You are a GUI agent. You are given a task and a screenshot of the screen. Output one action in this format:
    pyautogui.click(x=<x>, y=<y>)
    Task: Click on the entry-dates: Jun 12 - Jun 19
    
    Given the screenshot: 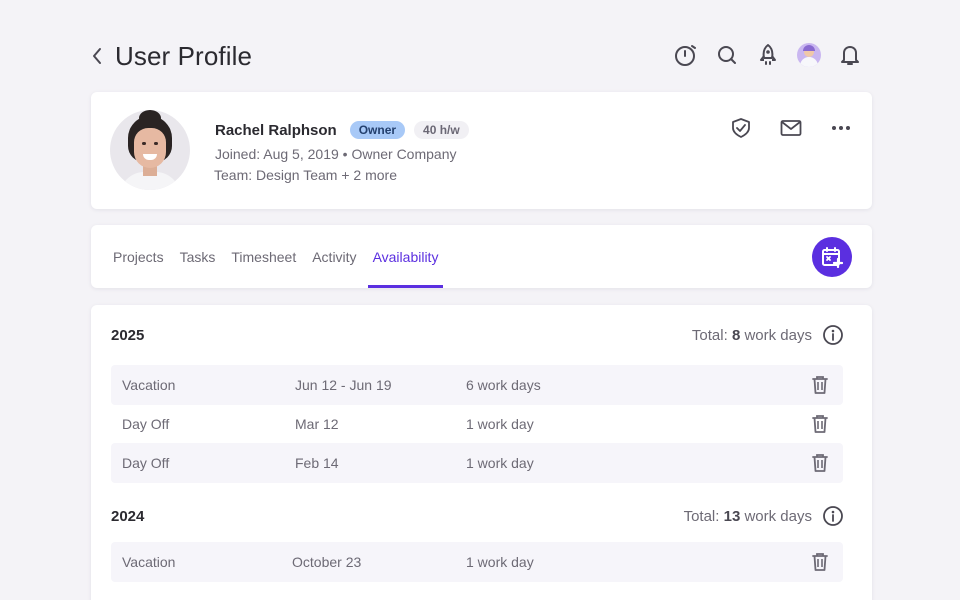 What is the action you would take?
    pyautogui.click(x=343, y=385)
    